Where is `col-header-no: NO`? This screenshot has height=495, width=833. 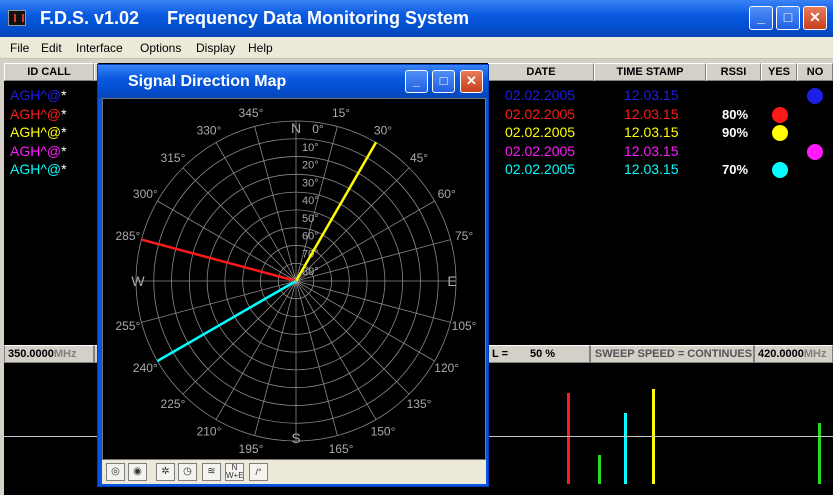
col-header-no: NO is located at coordinates (815, 72).